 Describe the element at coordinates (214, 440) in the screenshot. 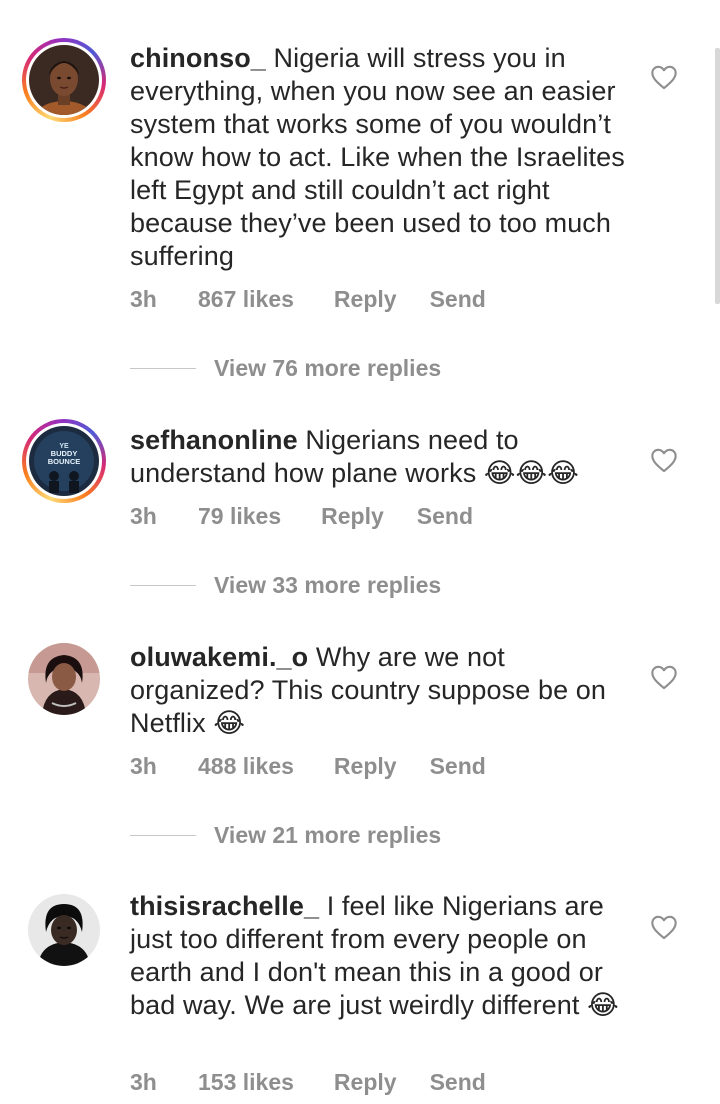

I see `comment-username: sefhanonline` at that location.